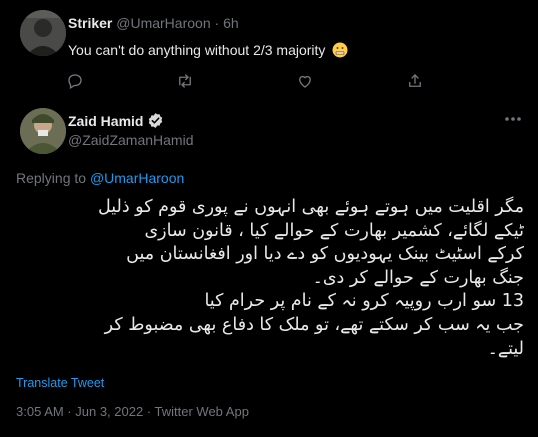 The width and height of the screenshot is (538, 437). Describe the element at coordinates (415, 81) in the screenshot. I see `share-icon` at that location.